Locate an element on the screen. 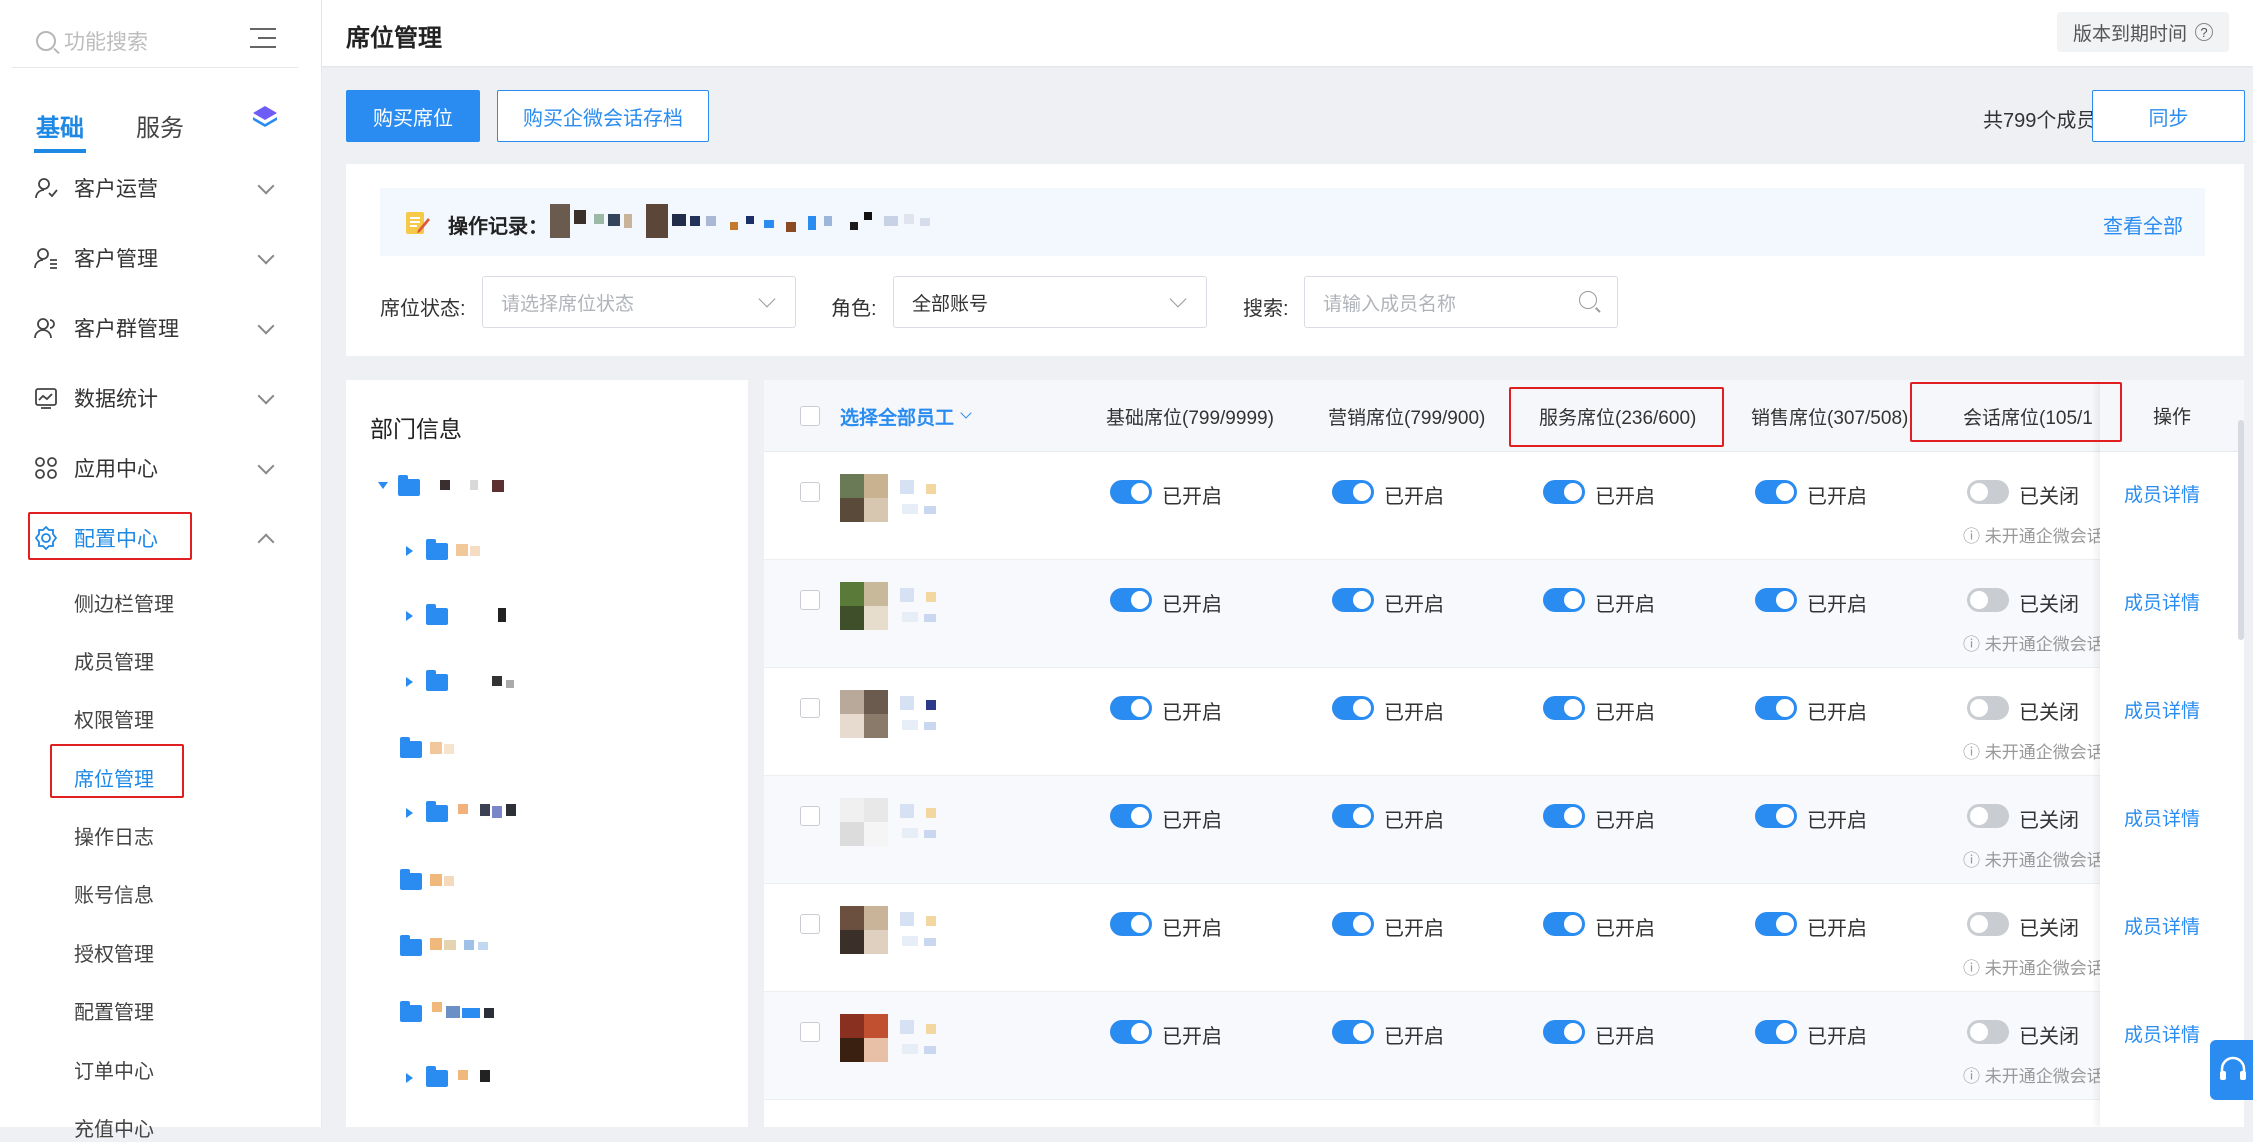 Image resolution: width=2253 pixels, height=1142 pixels. blurred-dept-name is located at coordinates (442, 880).